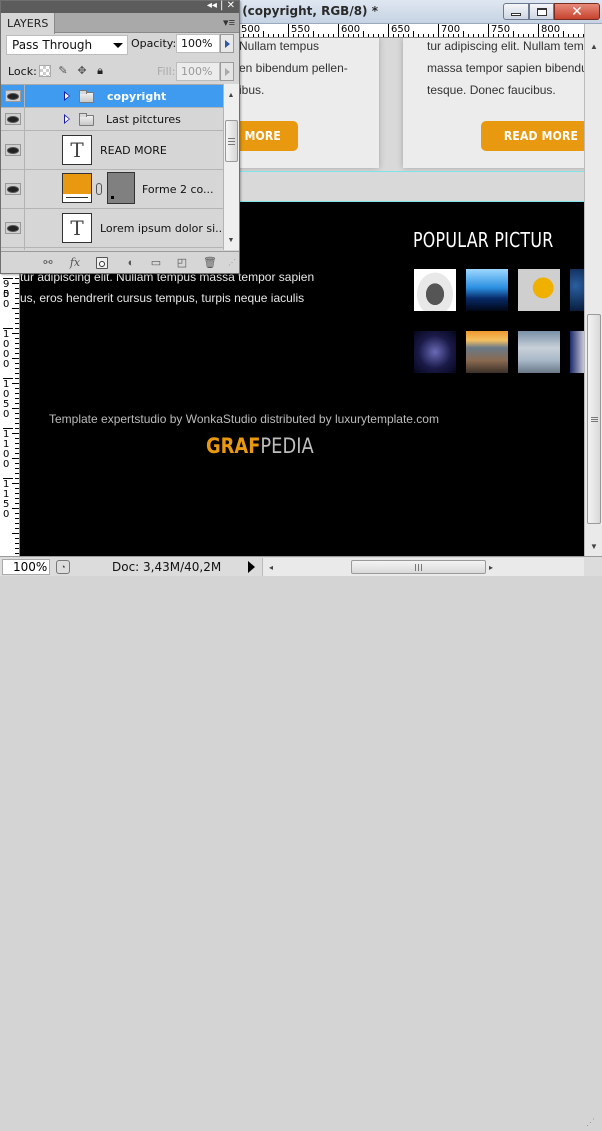 This screenshot has width=602, height=1131. I want to click on new-group-icon: ▭, so click(156, 263).